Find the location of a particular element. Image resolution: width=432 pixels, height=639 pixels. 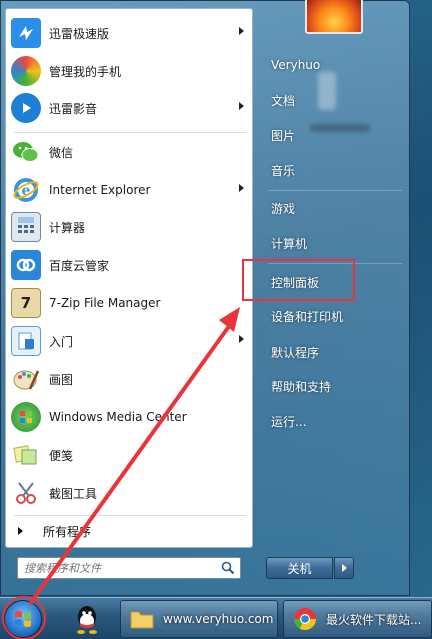

program-item-phone-manager: 管理我的手机 is located at coordinates (129, 71).